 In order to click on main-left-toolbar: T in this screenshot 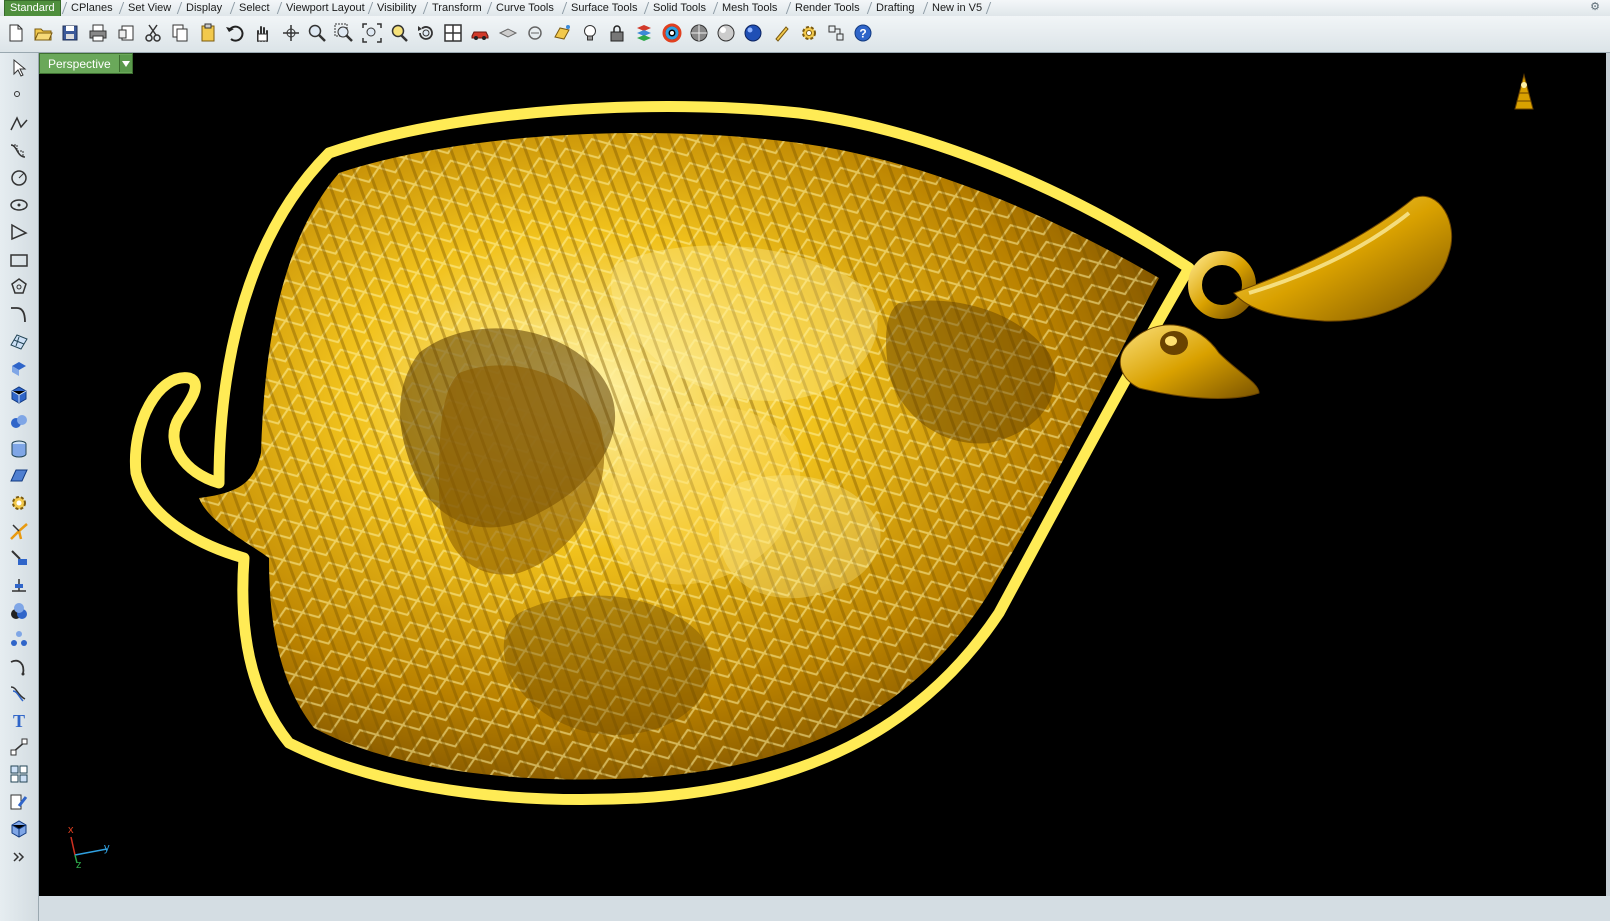, I will do `click(19, 487)`.